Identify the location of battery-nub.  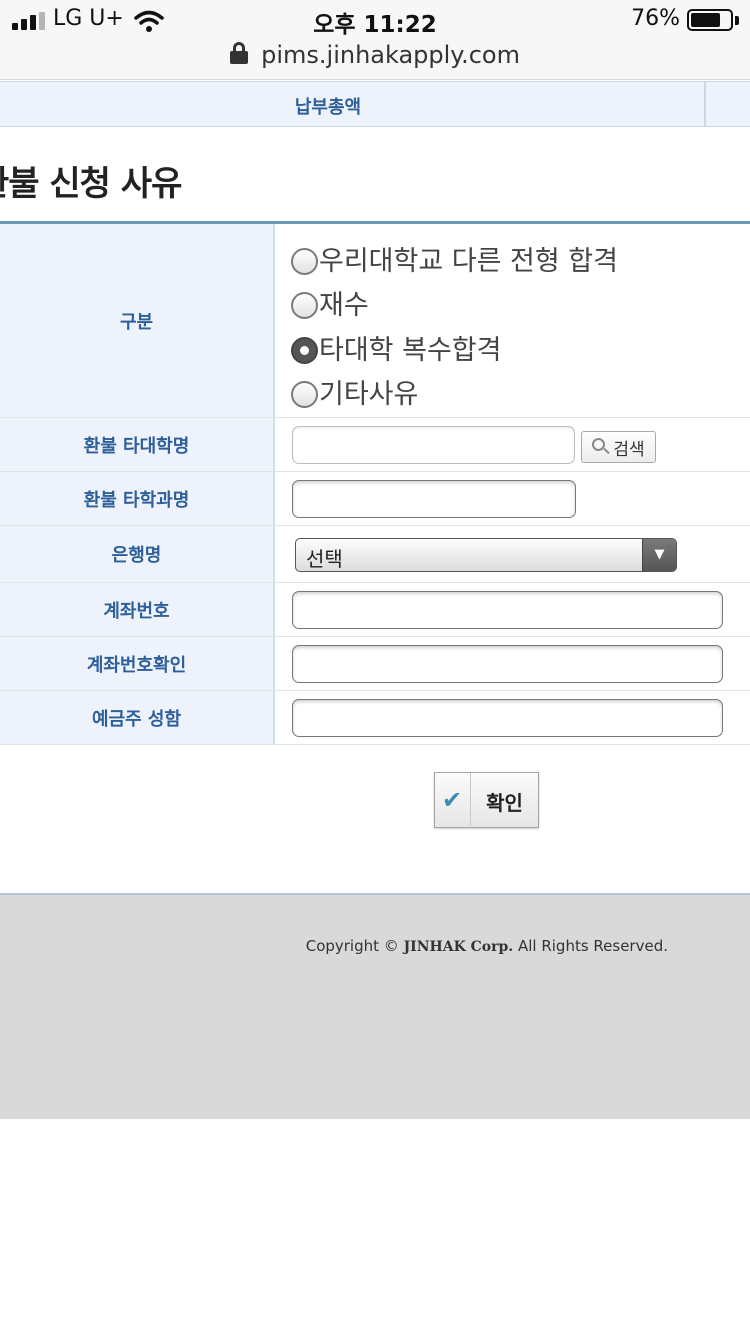
(737, 20).